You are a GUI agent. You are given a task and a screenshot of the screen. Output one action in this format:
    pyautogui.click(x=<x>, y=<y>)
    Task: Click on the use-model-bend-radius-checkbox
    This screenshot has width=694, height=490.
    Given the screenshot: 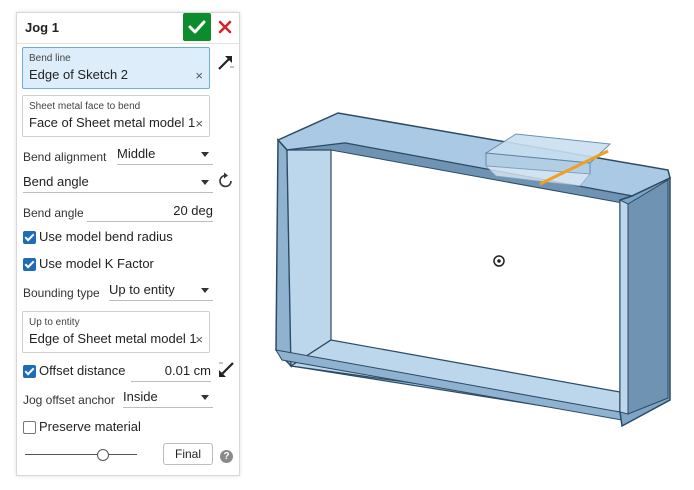 What is the action you would take?
    pyautogui.click(x=29, y=237)
    